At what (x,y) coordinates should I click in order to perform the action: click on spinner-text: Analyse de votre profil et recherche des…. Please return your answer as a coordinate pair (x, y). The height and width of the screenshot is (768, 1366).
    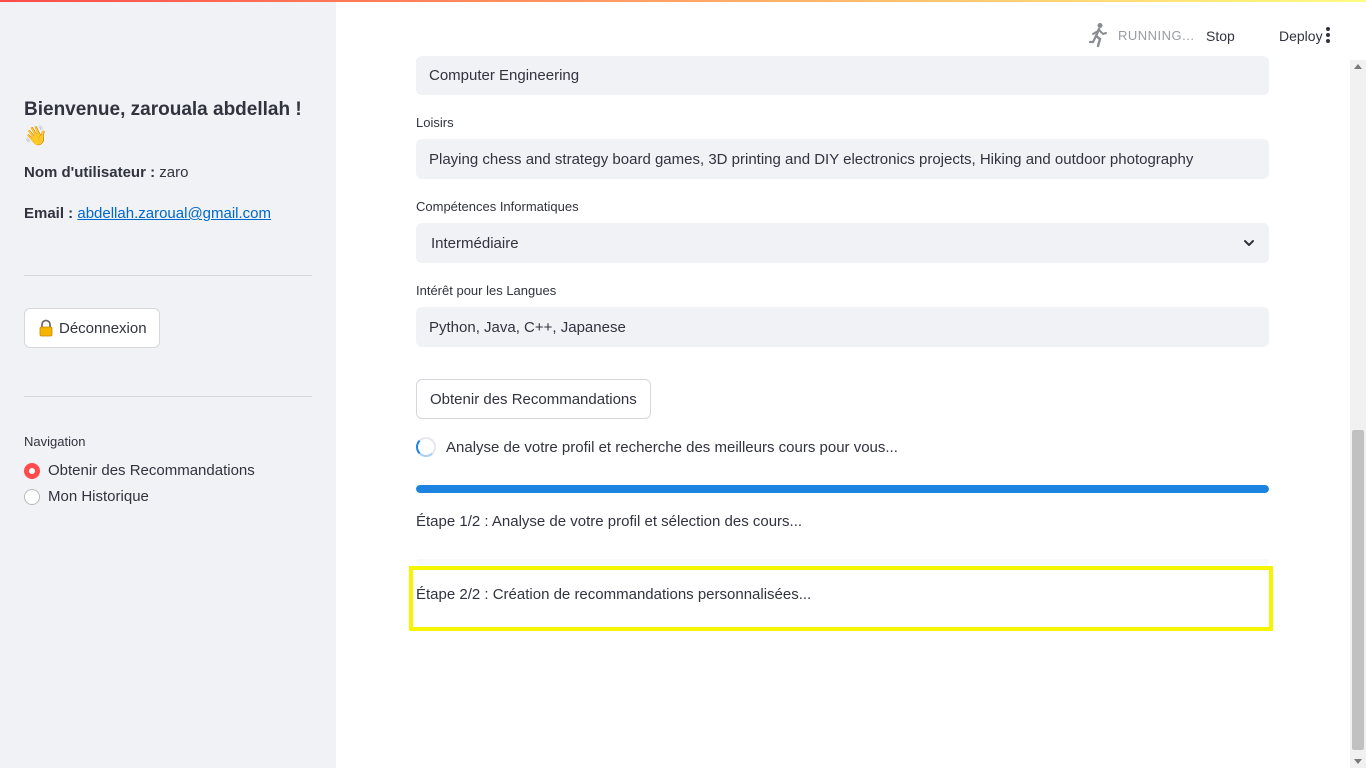
    Looking at the image, I should click on (672, 447).